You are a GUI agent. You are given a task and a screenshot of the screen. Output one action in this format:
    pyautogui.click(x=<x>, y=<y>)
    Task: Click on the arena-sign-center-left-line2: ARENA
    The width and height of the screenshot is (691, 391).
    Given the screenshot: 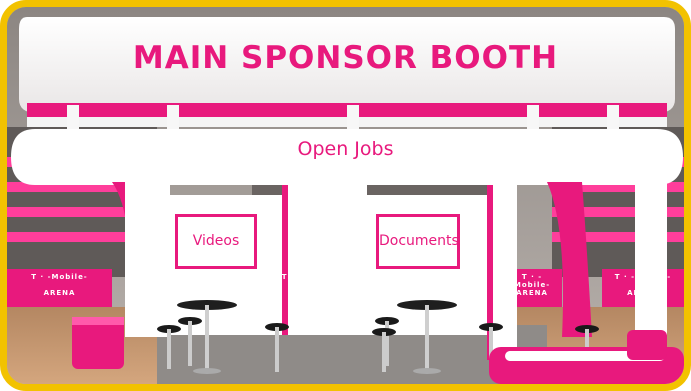 What is the action you would take?
    pyautogui.click(x=310, y=293)
    